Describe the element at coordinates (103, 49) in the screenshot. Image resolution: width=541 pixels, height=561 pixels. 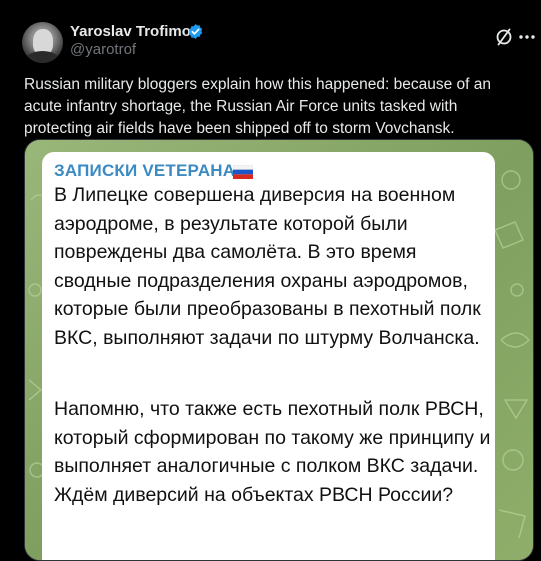
I see `author-handle: @yarotrof` at that location.